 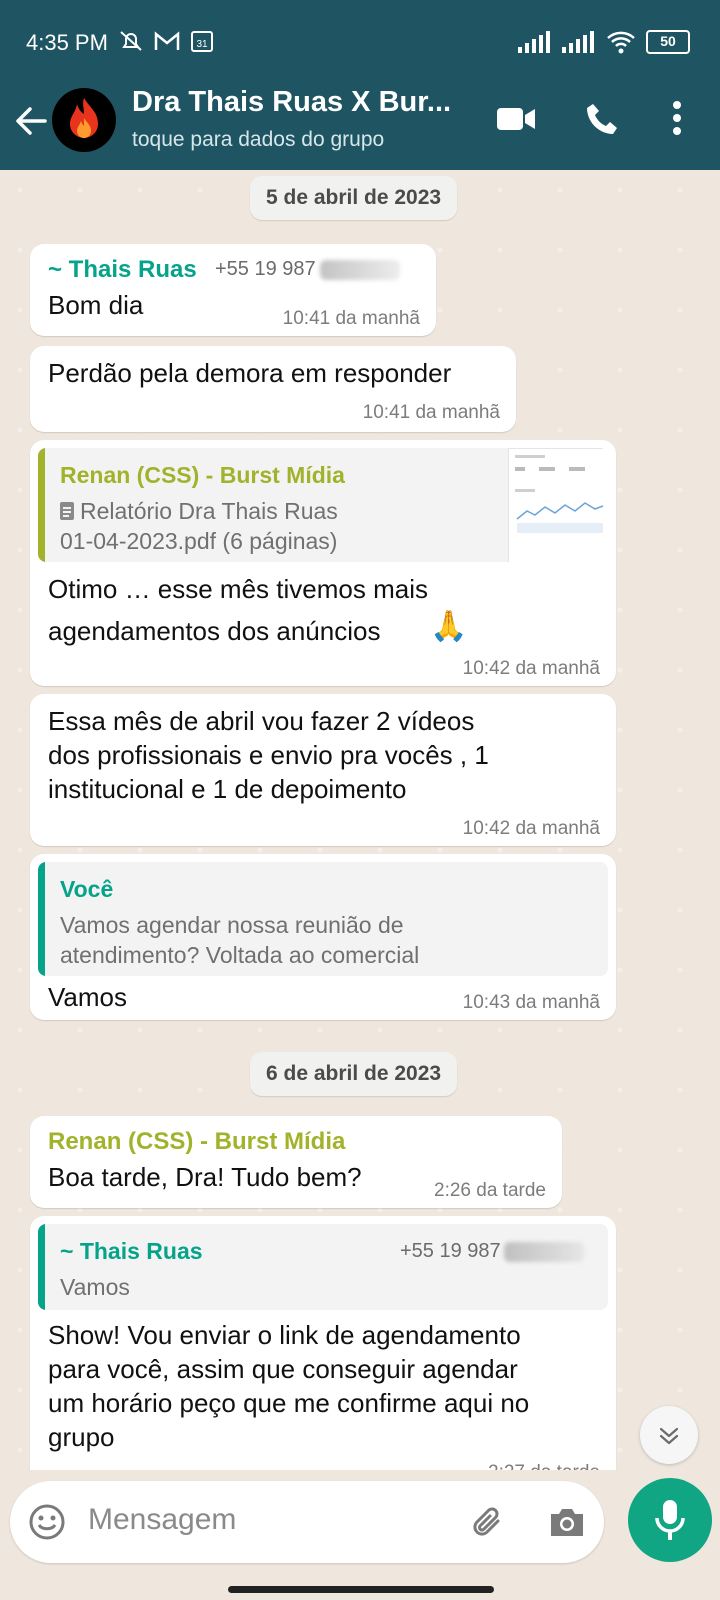 I want to click on quote-document-pages: 01-04-2023.pdf (6 páginas), so click(x=199, y=541).